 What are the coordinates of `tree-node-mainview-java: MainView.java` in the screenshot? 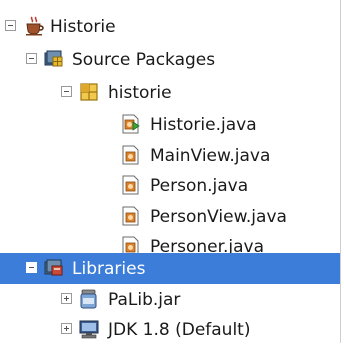 It's located at (170, 156).